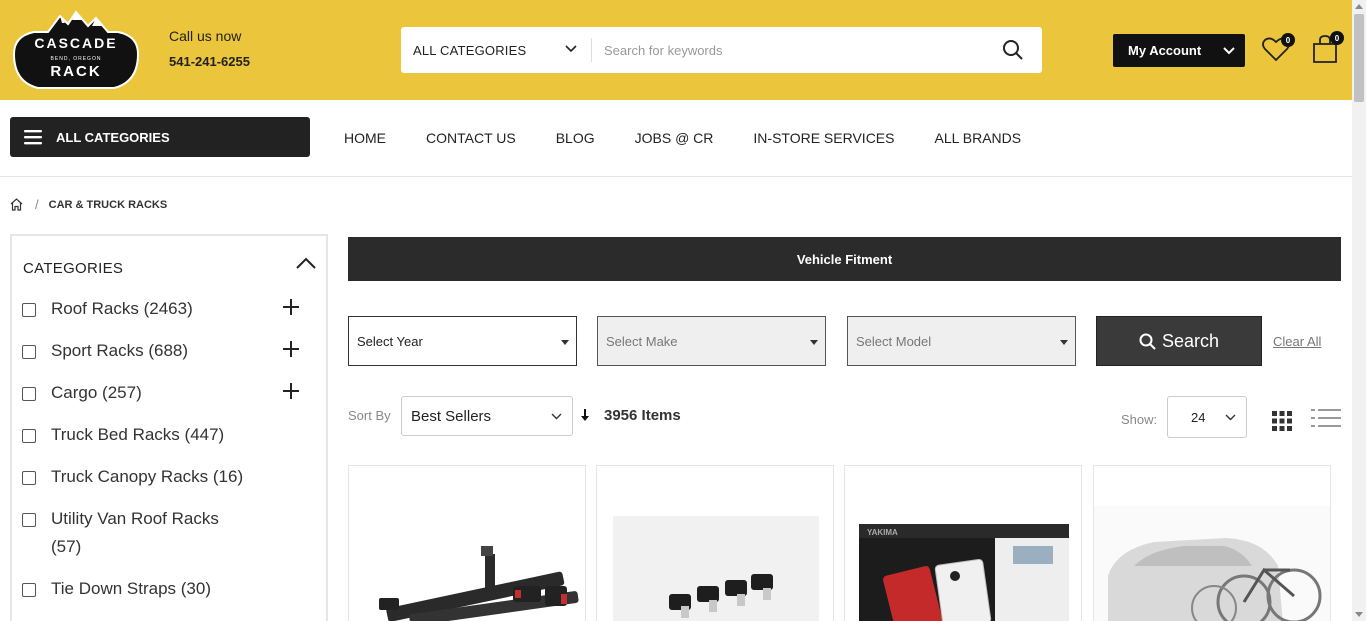 Image resolution: width=1366 pixels, height=621 pixels. What do you see at coordinates (1359, 310) in the screenshot?
I see `page-scrollbar` at bounding box center [1359, 310].